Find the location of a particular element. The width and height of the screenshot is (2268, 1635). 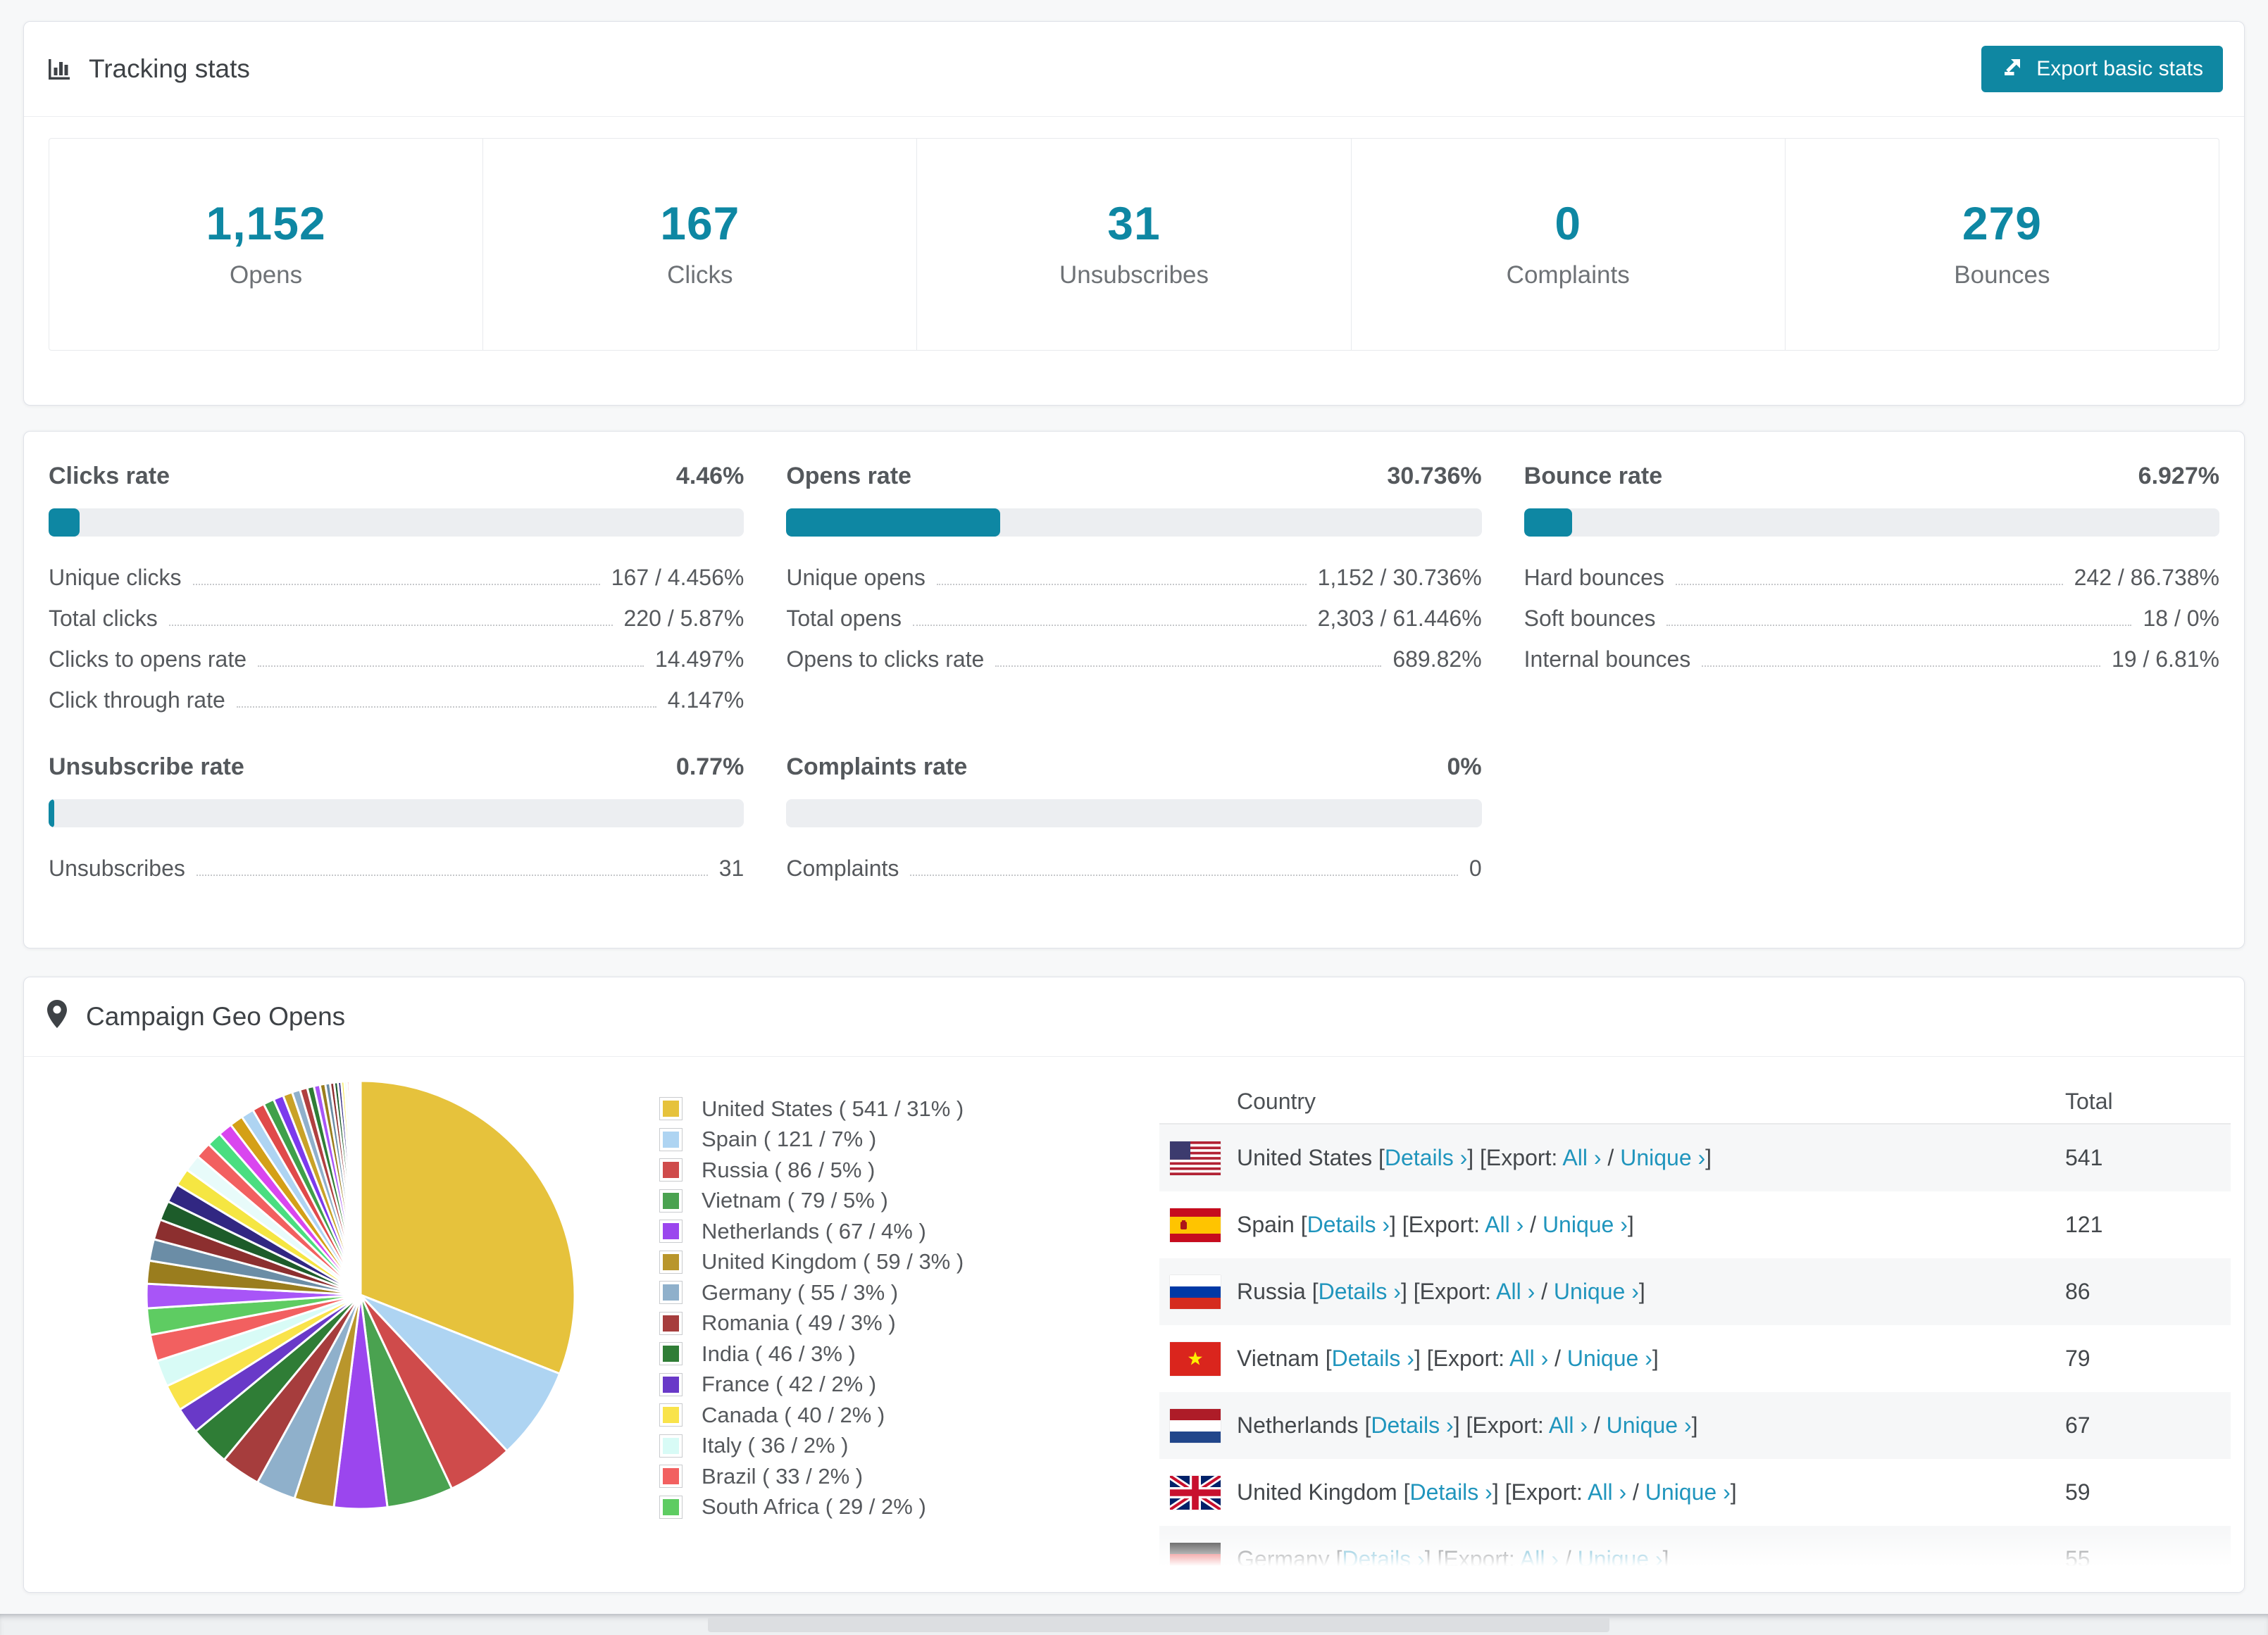

metric-row: Total clicks 220 / 5.87% is located at coordinates (396, 610).